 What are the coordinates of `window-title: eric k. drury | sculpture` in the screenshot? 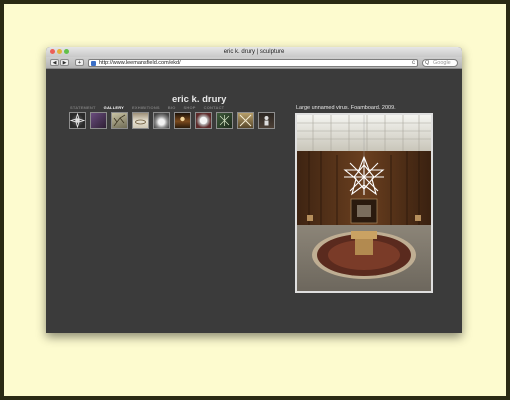 It's located at (254, 52).